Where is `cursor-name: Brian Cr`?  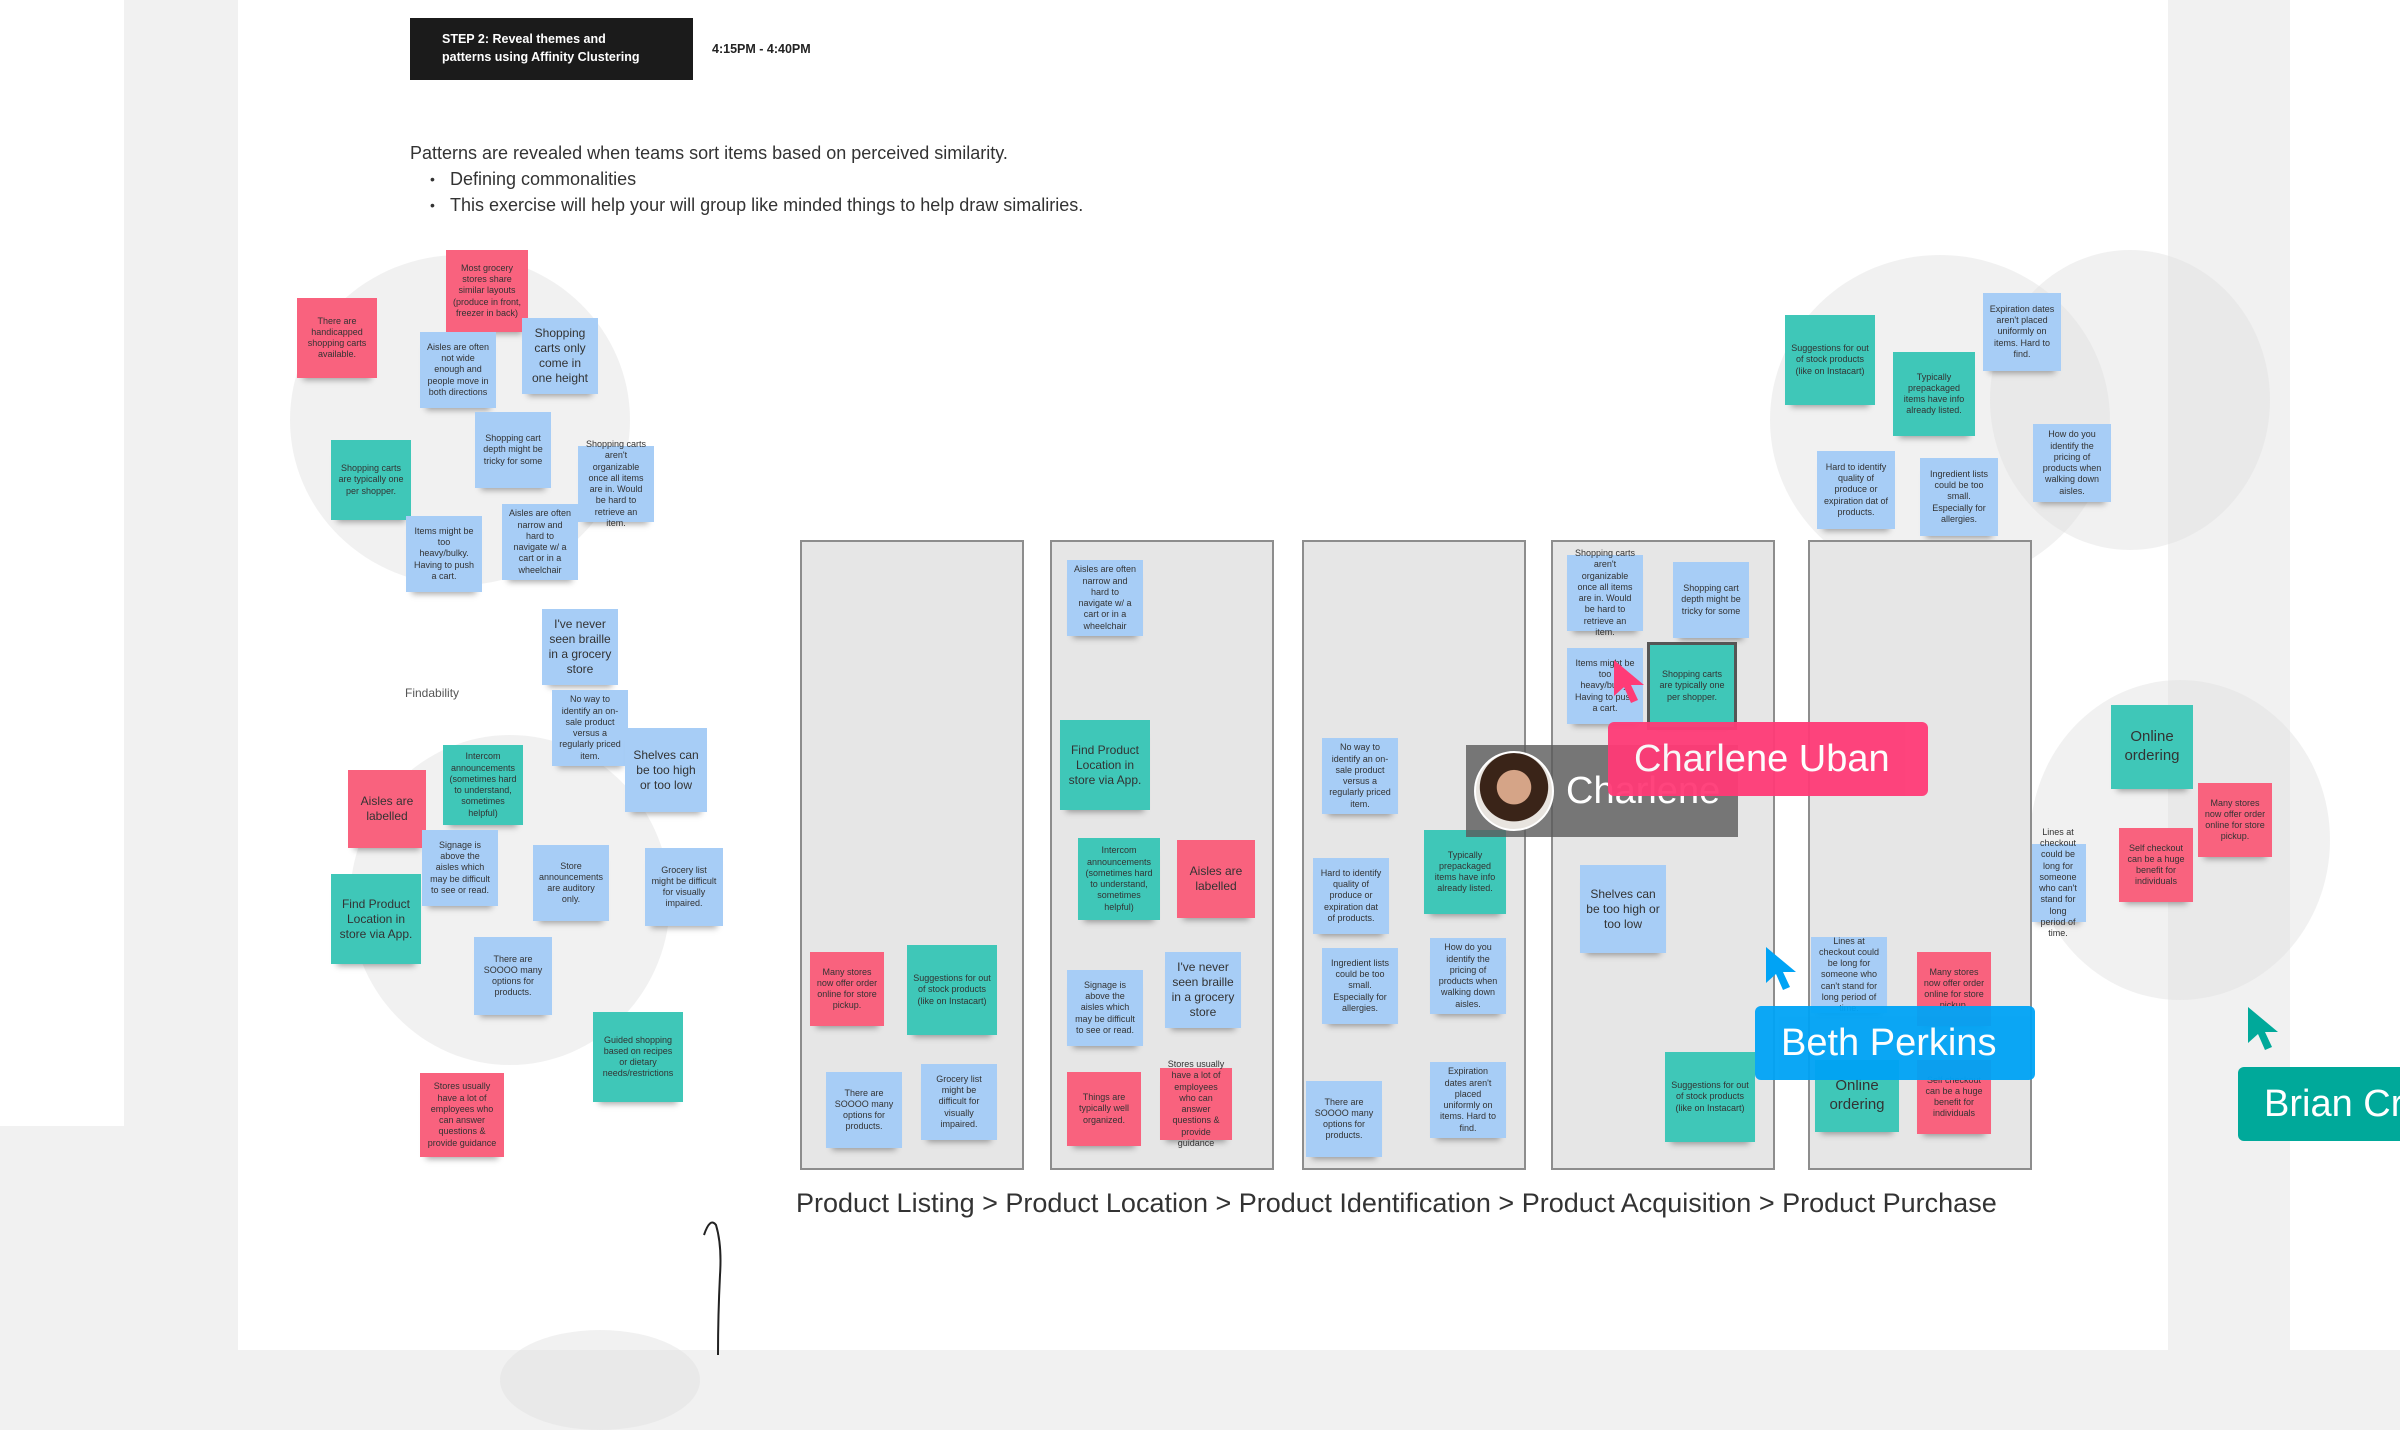
cursor-name: Brian Cr is located at coordinates (2332, 1103).